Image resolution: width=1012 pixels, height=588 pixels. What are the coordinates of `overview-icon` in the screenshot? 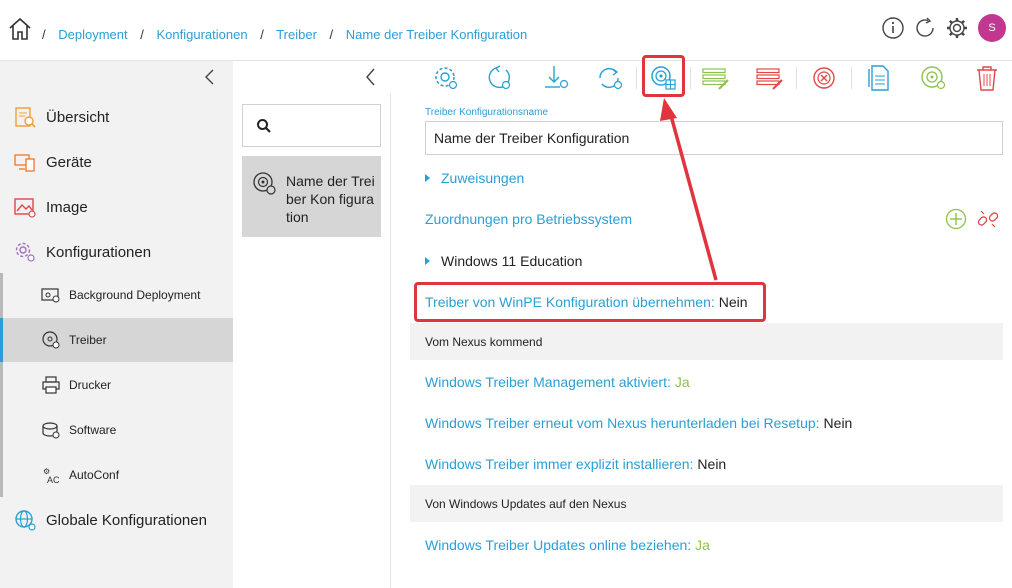 It's located at (25, 117).